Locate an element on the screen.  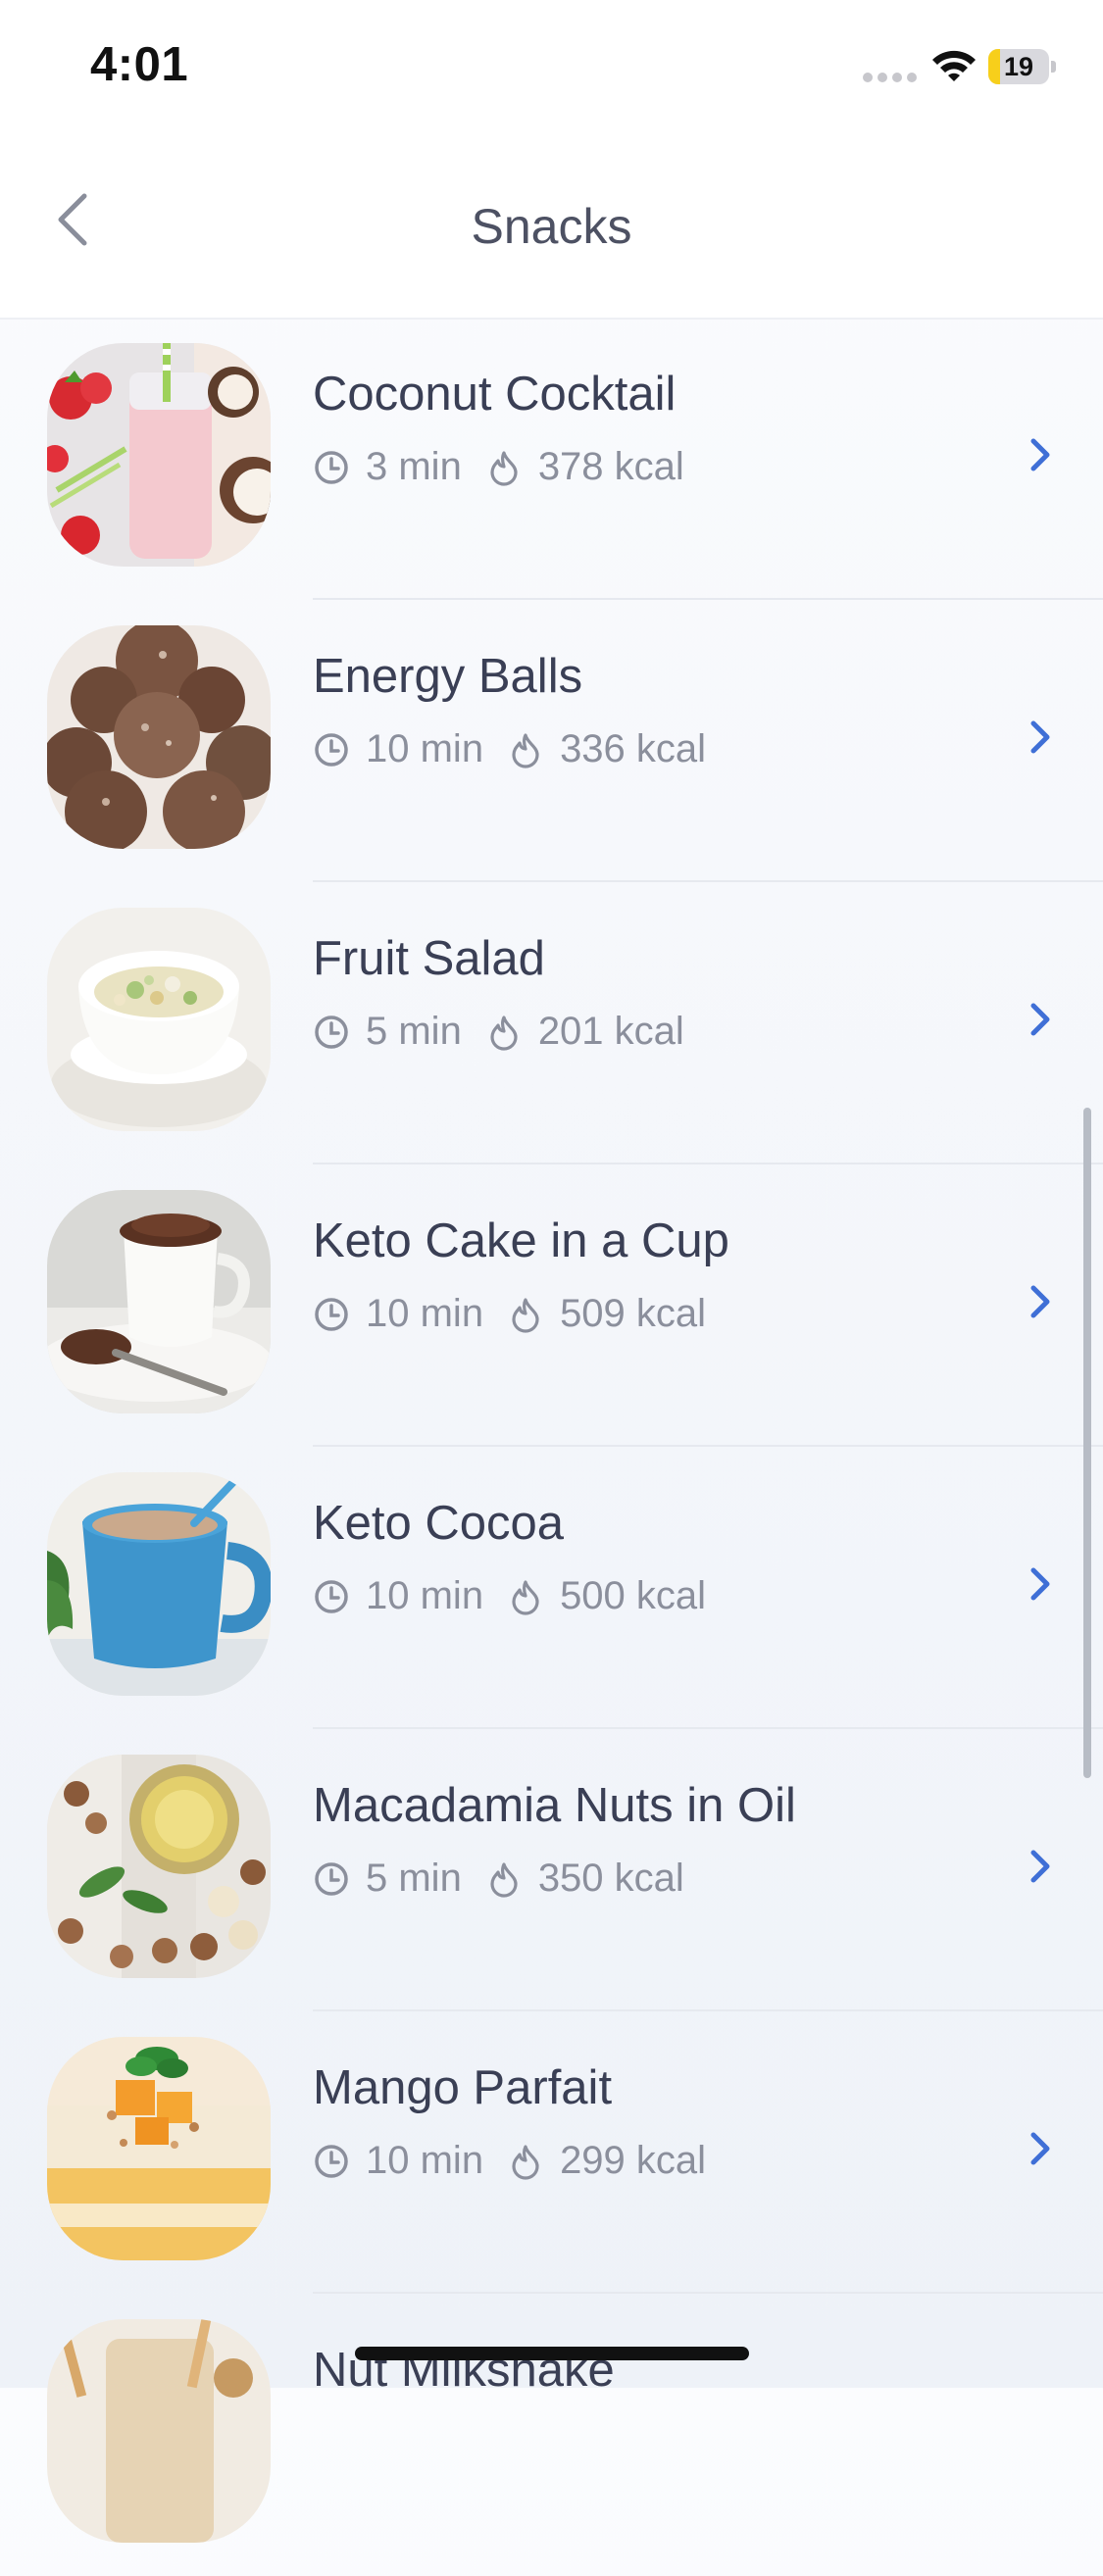
recipe-meta: 10 min 336 kcal is located at coordinates (509, 749).